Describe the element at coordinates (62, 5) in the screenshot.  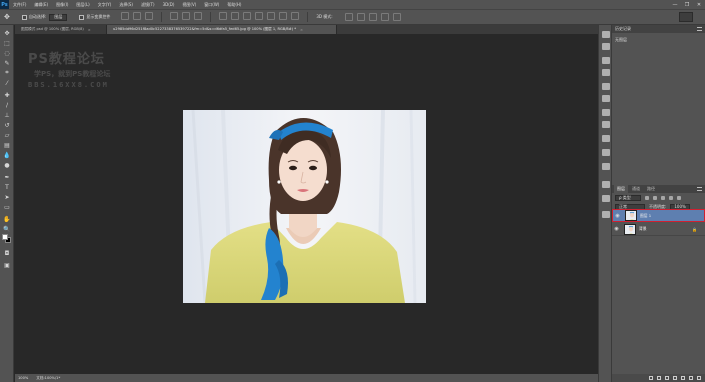
I see `menu-image: 图像(I)` at that location.